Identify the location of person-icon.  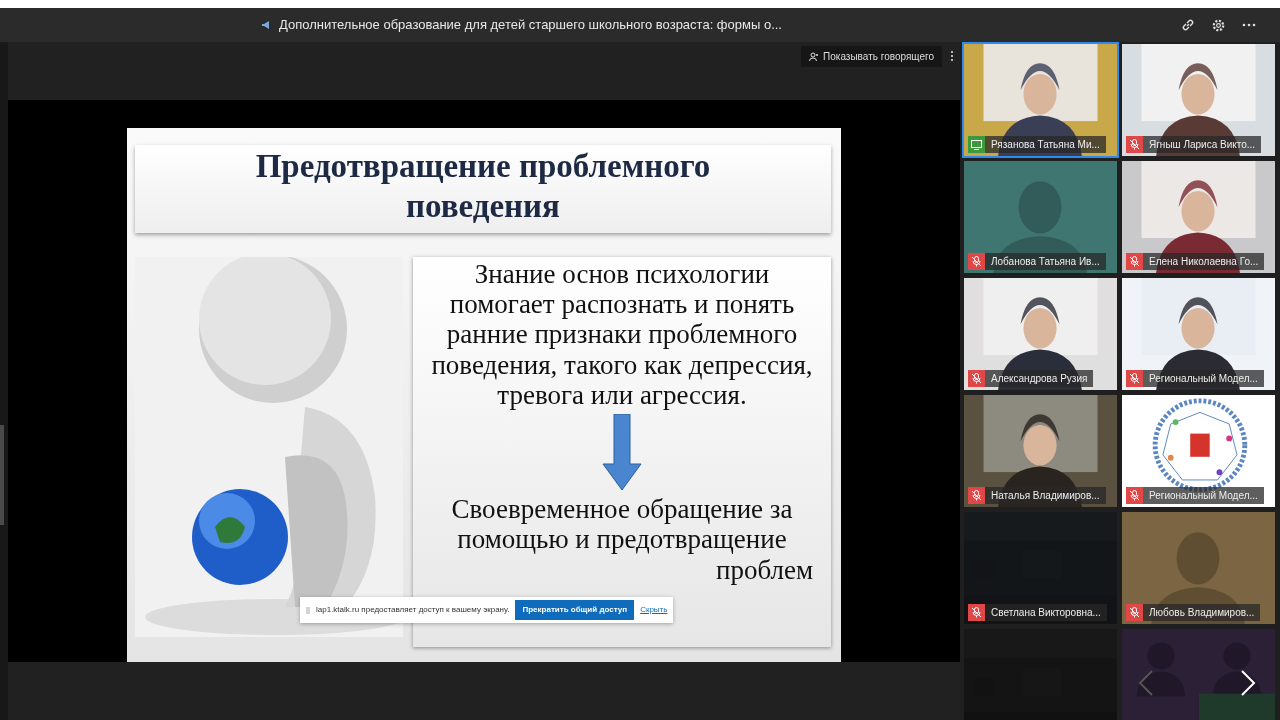
(814, 56).